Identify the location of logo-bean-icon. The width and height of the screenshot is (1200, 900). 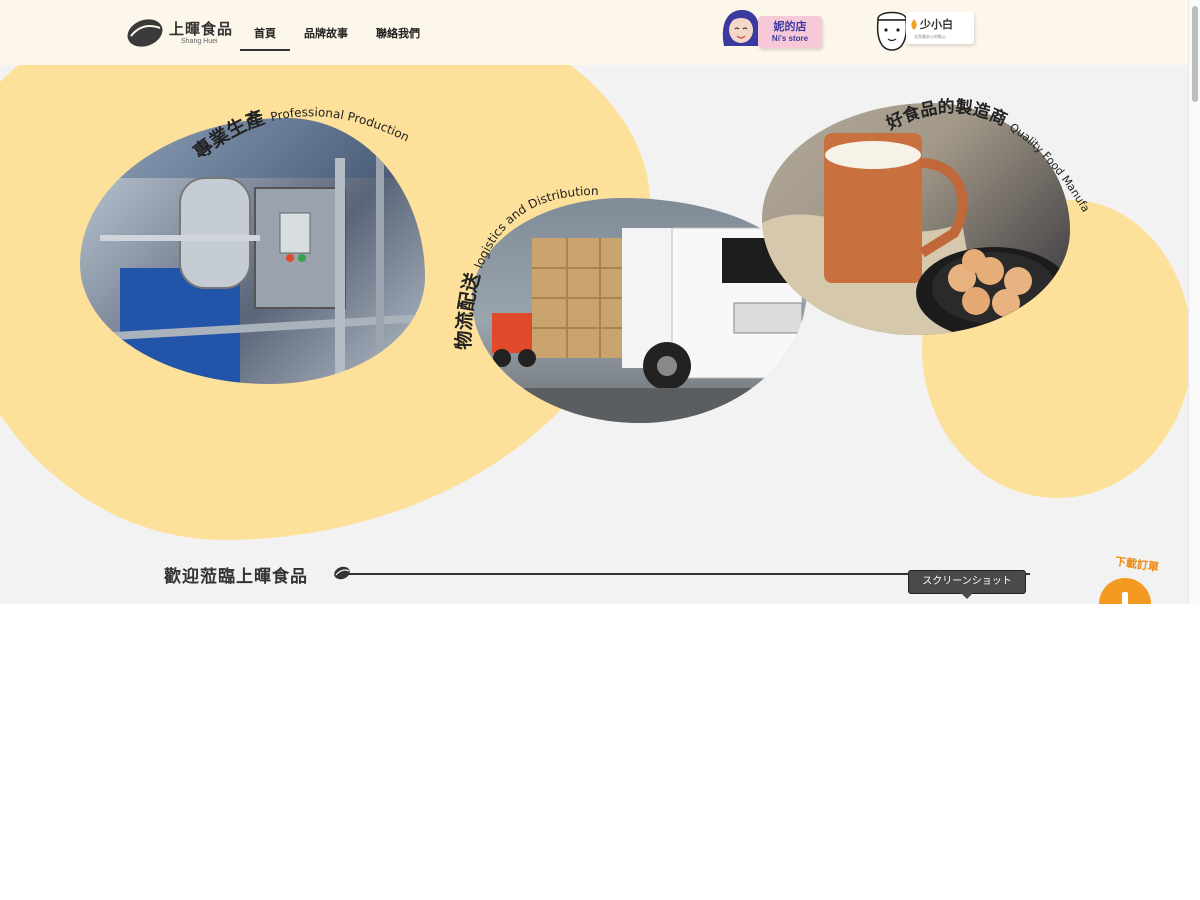
(145, 33).